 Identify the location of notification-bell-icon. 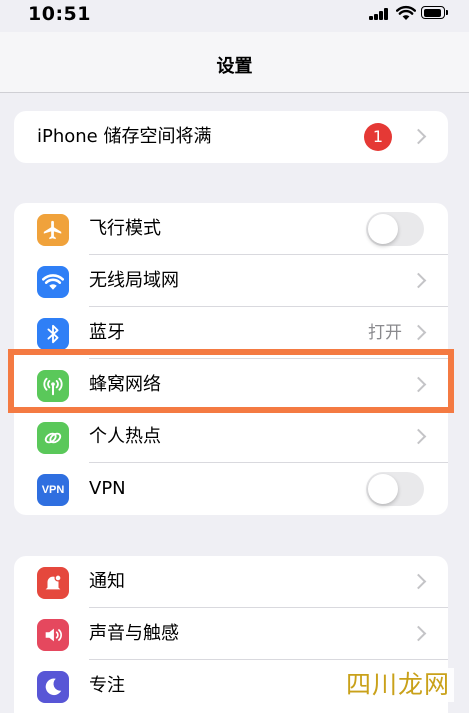
(53, 583).